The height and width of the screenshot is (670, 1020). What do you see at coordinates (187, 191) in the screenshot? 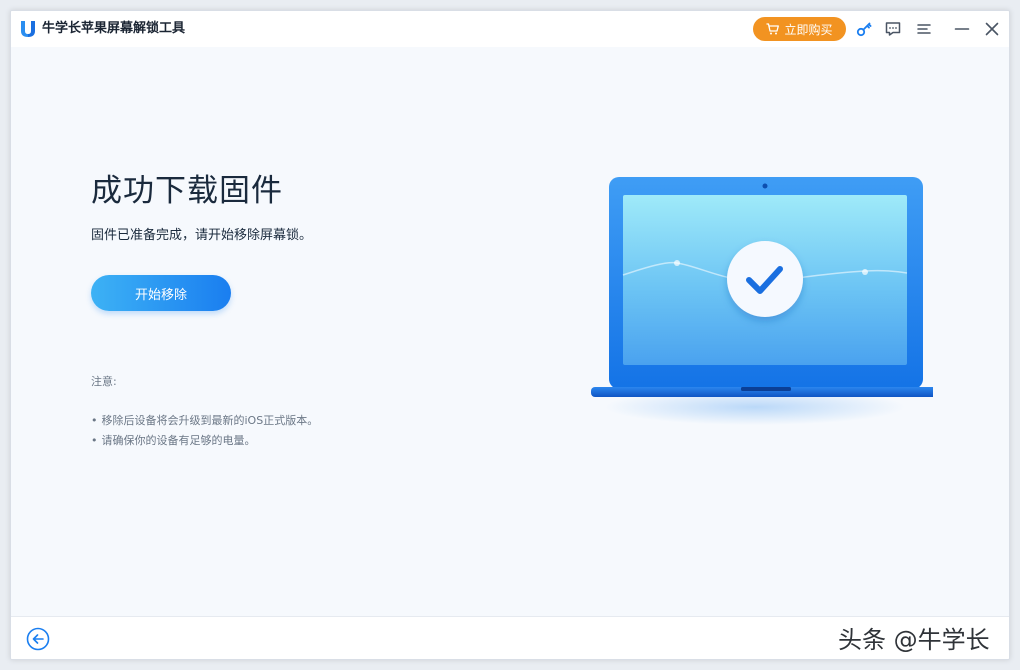
I see `page-title: 成功下载固件` at bounding box center [187, 191].